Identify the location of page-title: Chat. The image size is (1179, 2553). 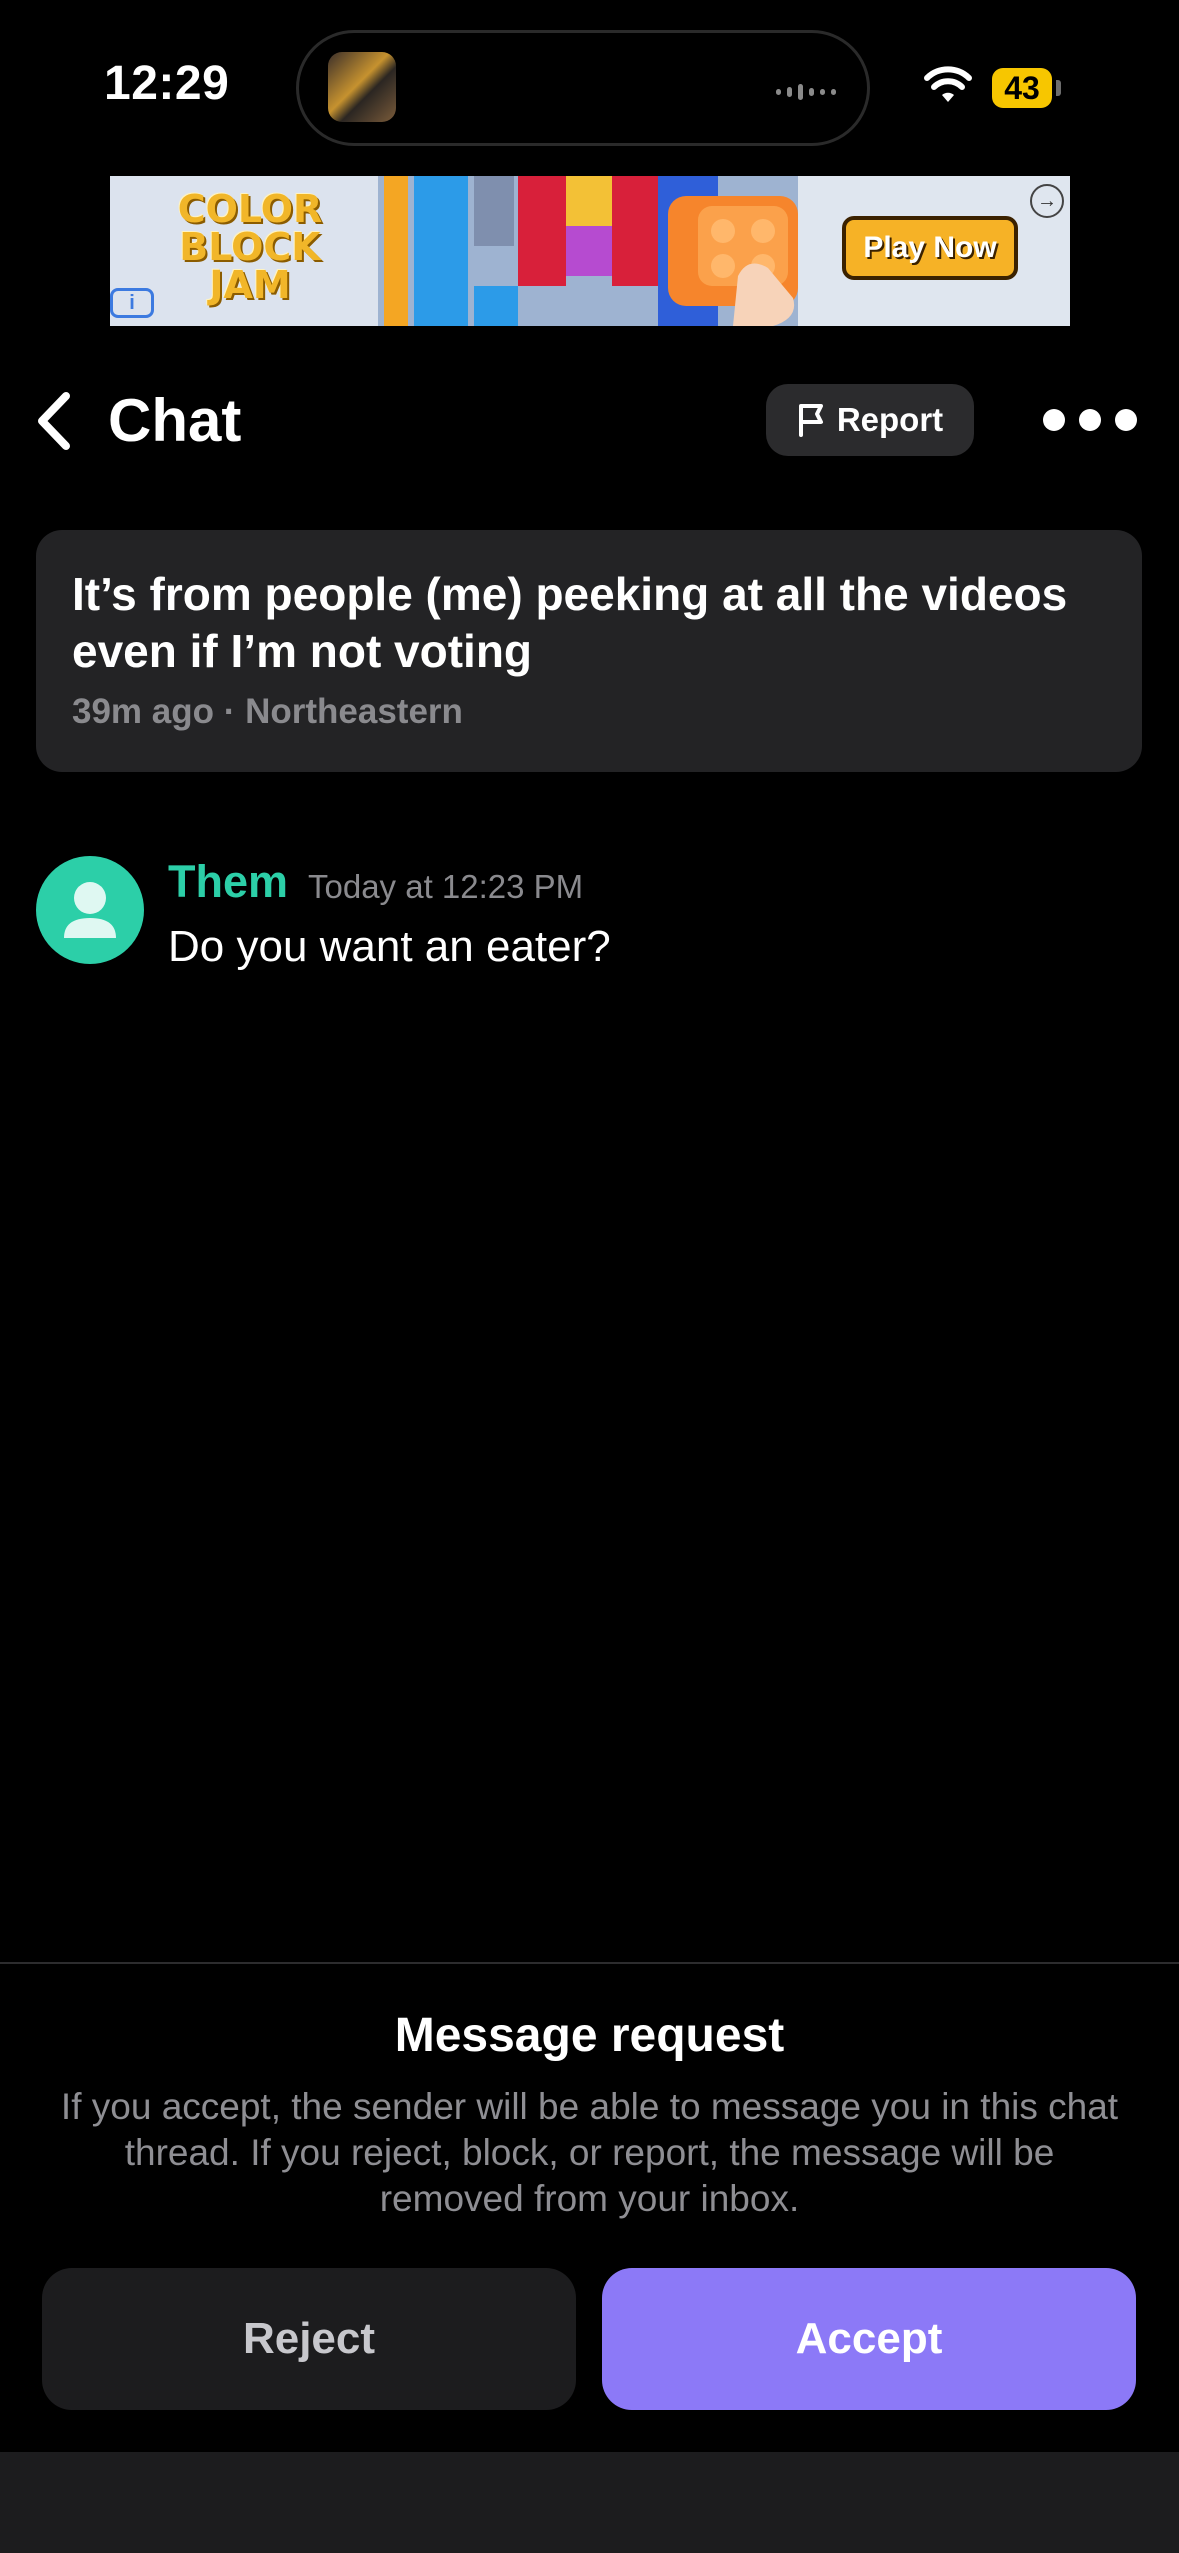
(175, 420).